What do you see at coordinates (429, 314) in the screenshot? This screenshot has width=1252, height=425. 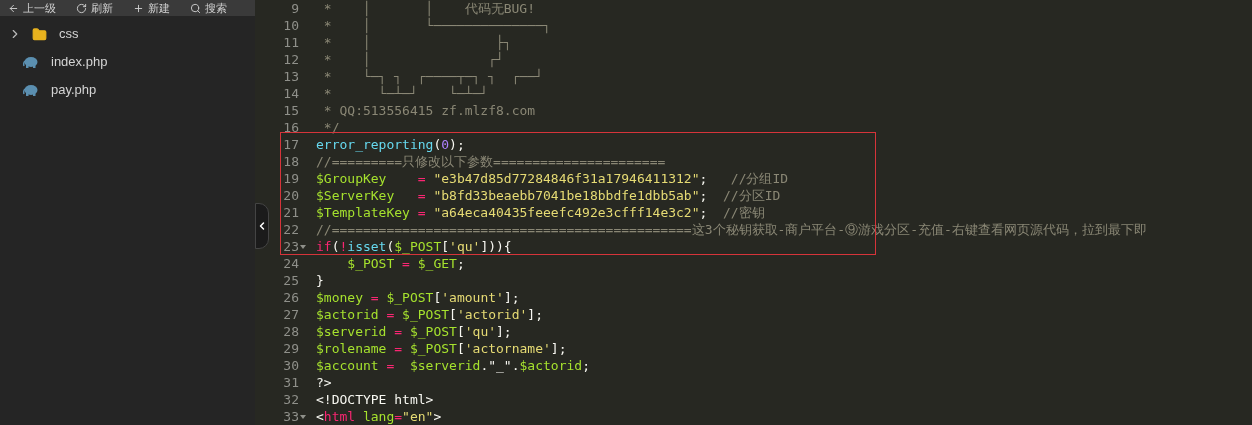 I see `code-line: $actorid = $_POST['actorid'];` at bounding box center [429, 314].